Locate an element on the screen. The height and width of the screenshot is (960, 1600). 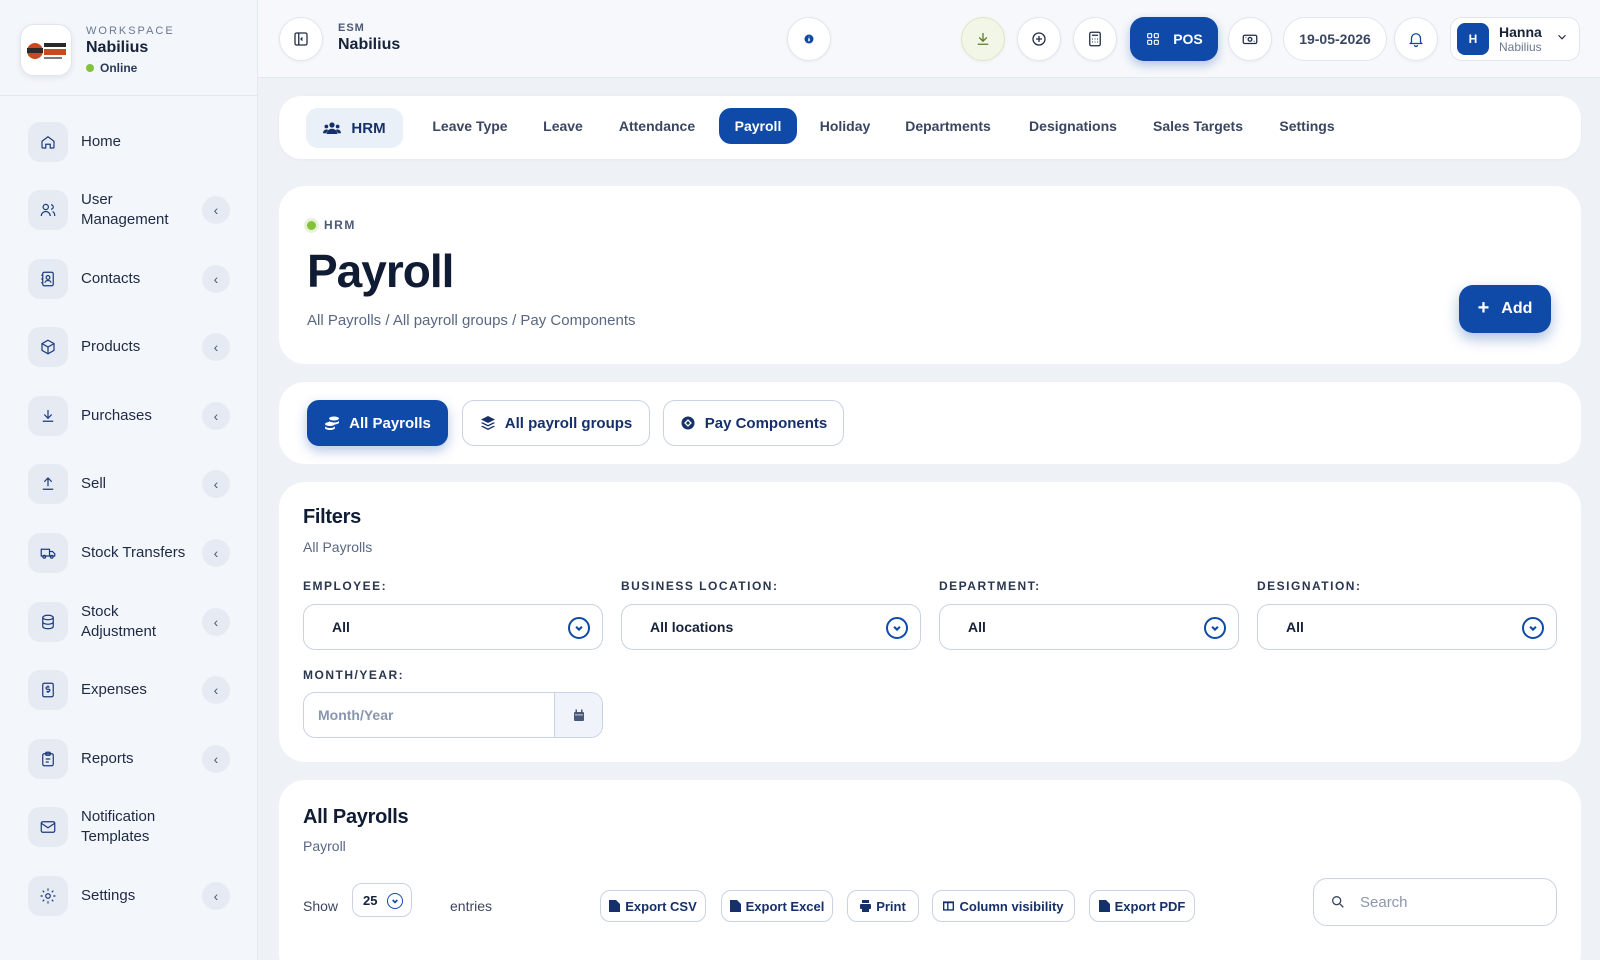
print-button: Print is located at coordinates (883, 906).